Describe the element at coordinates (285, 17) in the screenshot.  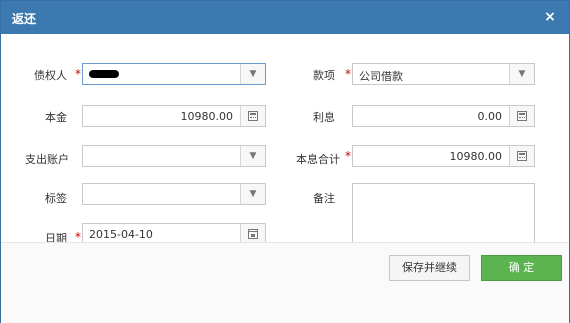
I see `dialog-titlebar: 返还 ×` at that location.